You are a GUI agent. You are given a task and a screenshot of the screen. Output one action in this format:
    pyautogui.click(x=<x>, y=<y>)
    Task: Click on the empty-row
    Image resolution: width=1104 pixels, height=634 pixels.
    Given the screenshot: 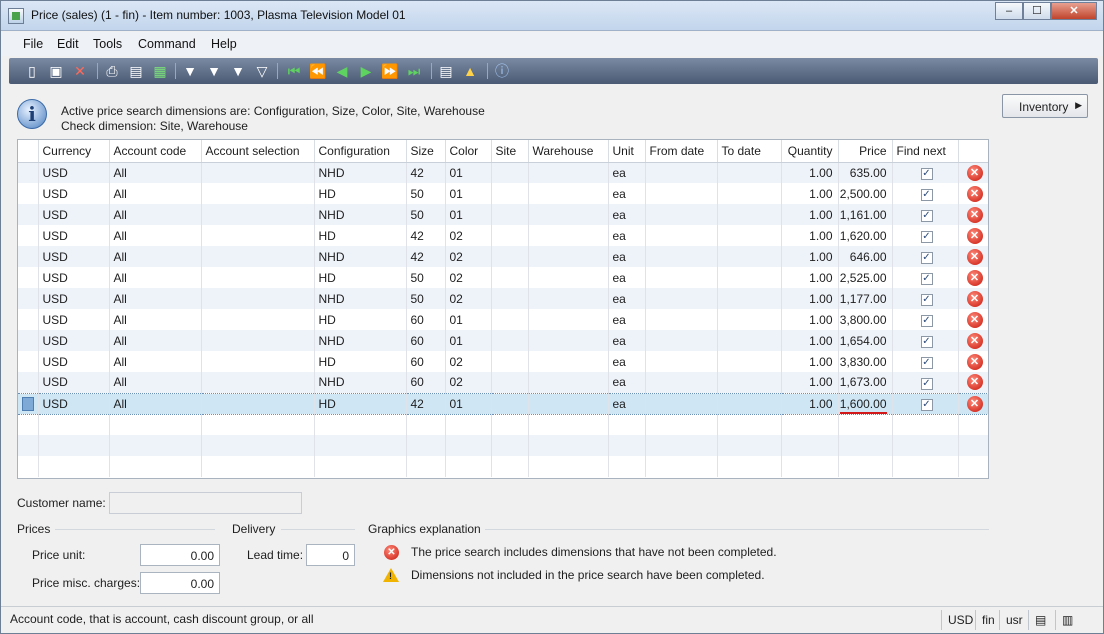 What is the action you would take?
    pyautogui.click(x=503, y=466)
    